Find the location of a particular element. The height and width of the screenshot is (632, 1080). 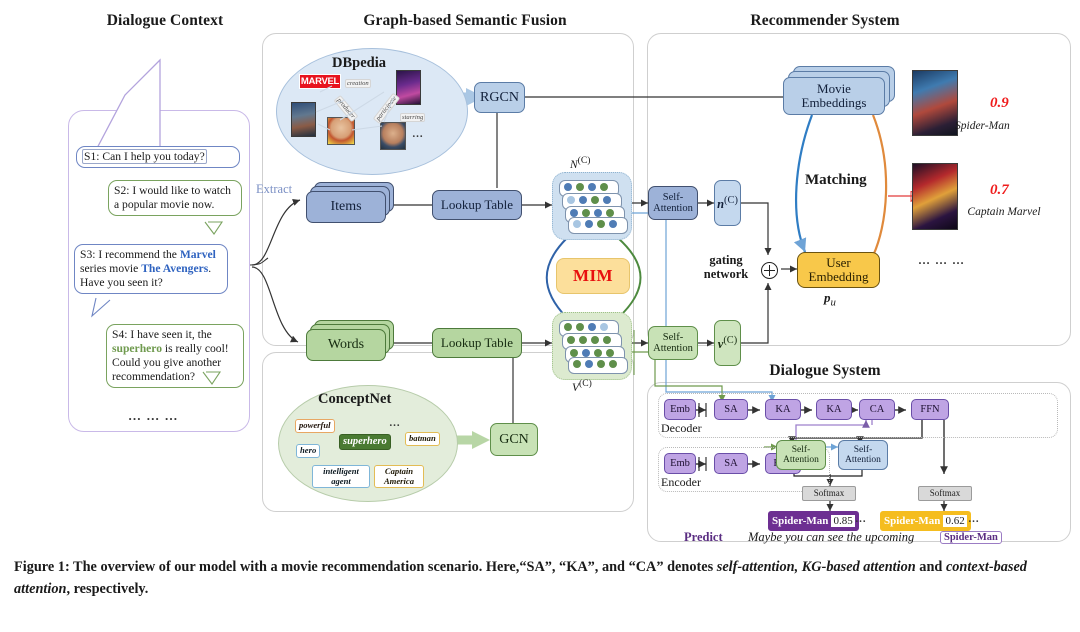

decoder-emb-block: Emb is located at coordinates (680, 409).